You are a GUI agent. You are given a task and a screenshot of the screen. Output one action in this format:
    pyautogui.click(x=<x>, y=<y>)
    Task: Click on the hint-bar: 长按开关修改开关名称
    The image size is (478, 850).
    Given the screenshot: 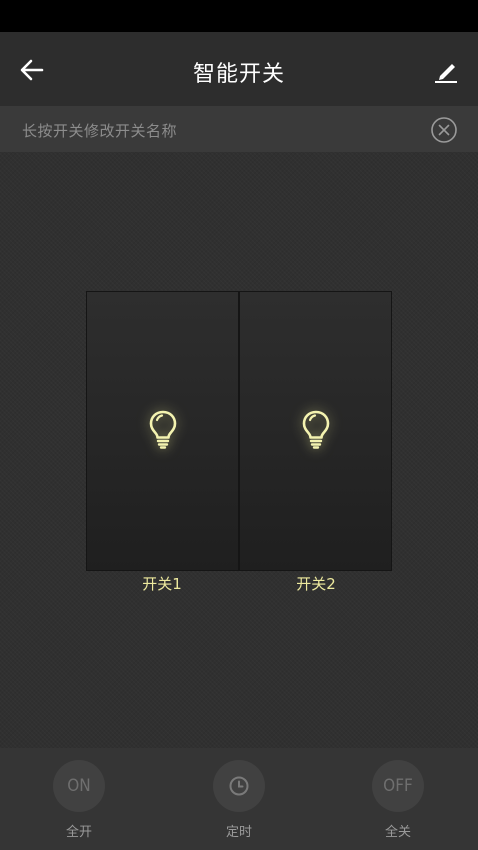 What is the action you would take?
    pyautogui.click(x=239, y=129)
    